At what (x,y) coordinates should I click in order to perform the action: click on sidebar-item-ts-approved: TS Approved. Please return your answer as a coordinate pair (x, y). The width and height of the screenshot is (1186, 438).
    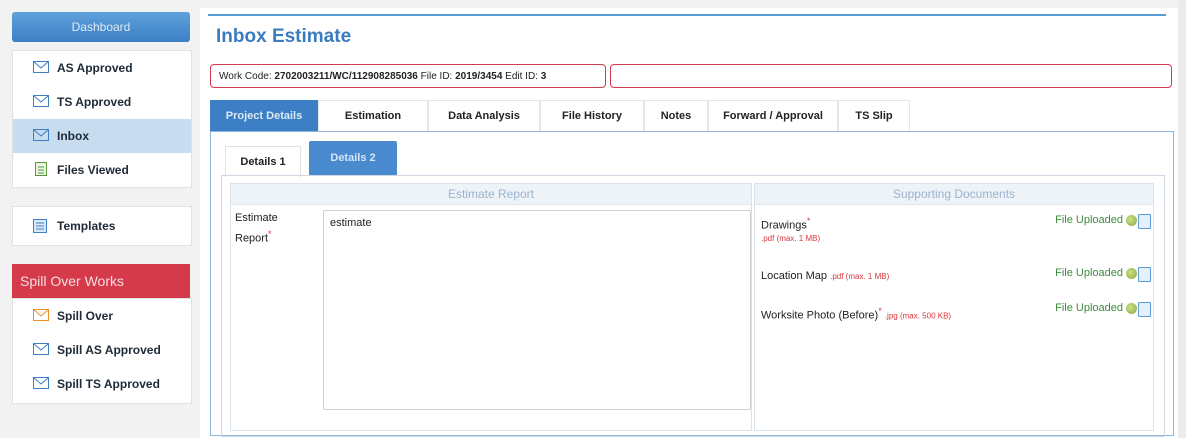
    Looking at the image, I should click on (102, 102).